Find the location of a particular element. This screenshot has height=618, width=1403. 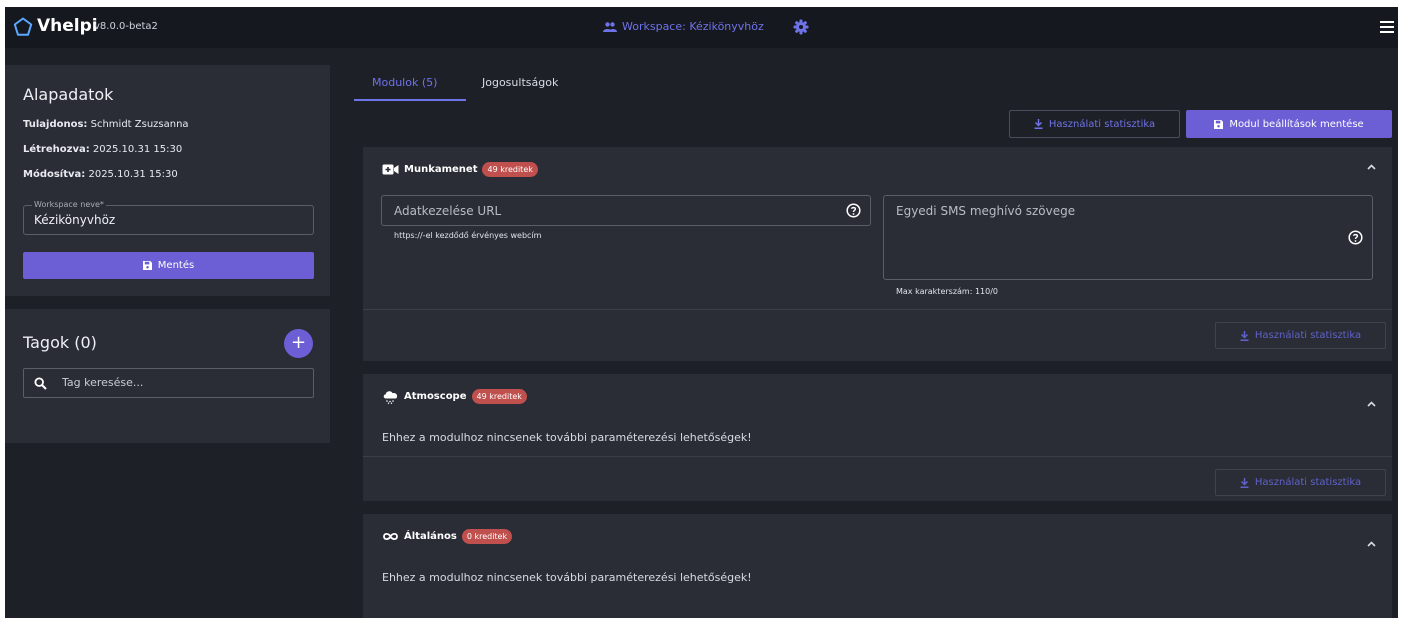

gear-icon is located at coordinates (801, 27).